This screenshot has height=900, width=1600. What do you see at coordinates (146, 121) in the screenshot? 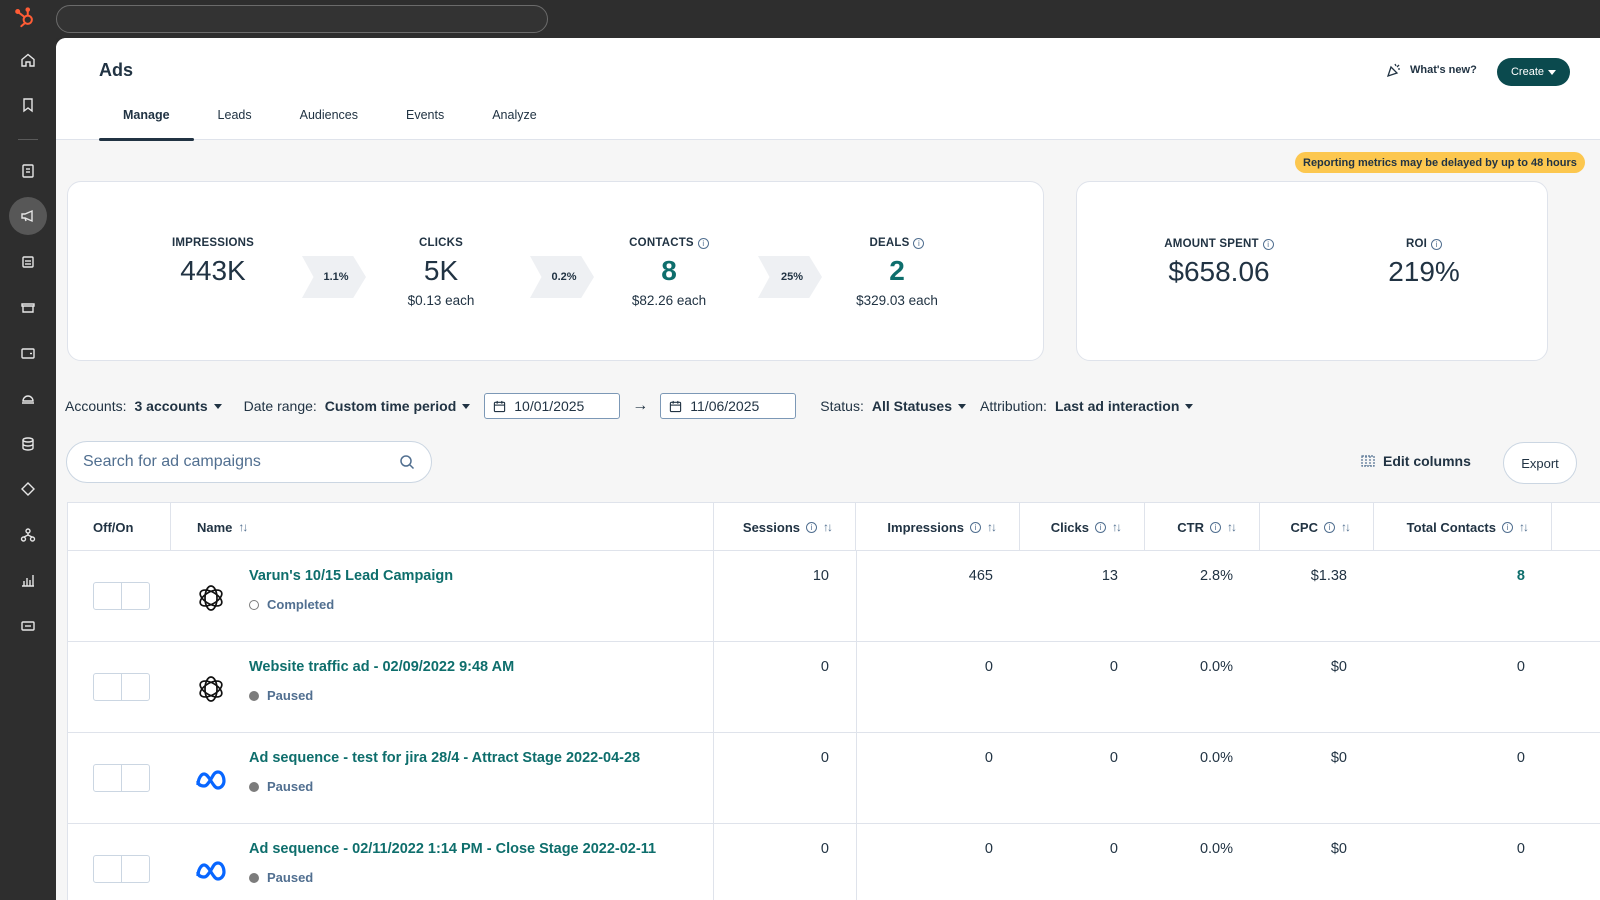
I see `tab-manage: Manage` at bounding box center [146, 121].